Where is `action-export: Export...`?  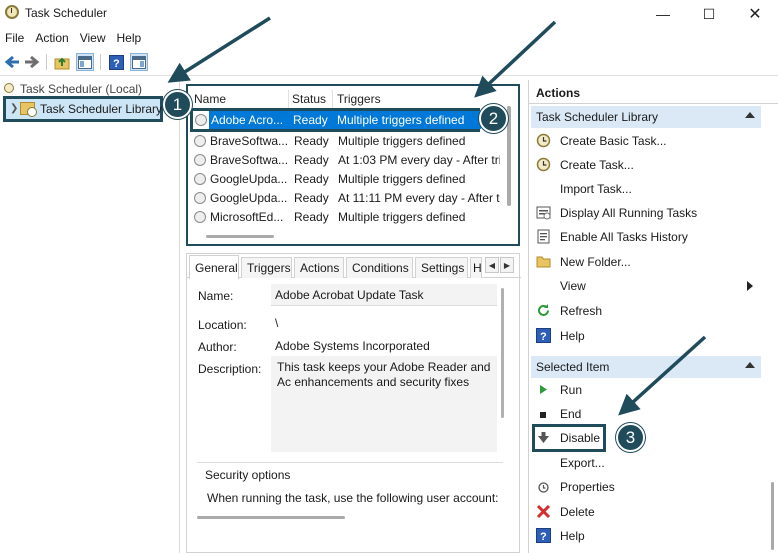
action-export: Export... is located at coordinates (646, 463).